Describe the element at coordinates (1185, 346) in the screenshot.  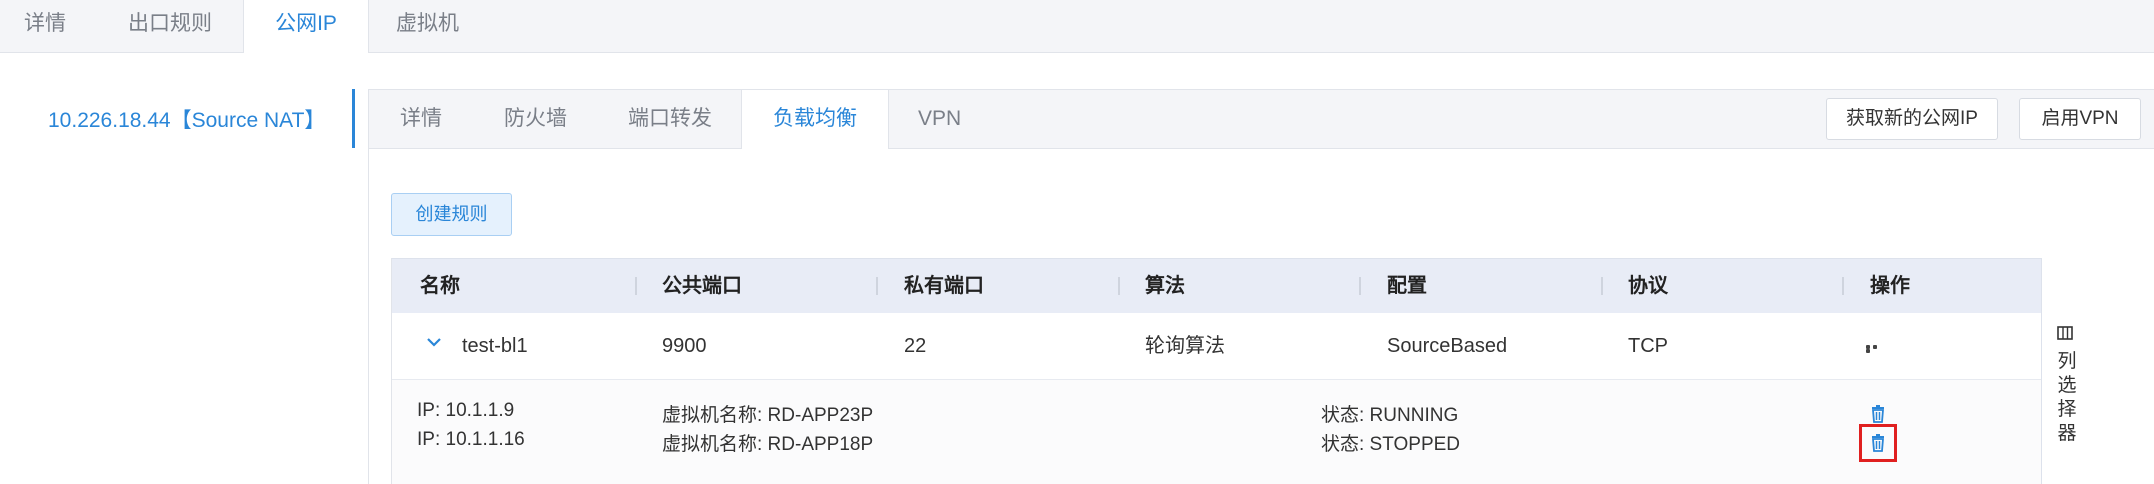
I see `cell-algorithm: 轮询算法` at that location.